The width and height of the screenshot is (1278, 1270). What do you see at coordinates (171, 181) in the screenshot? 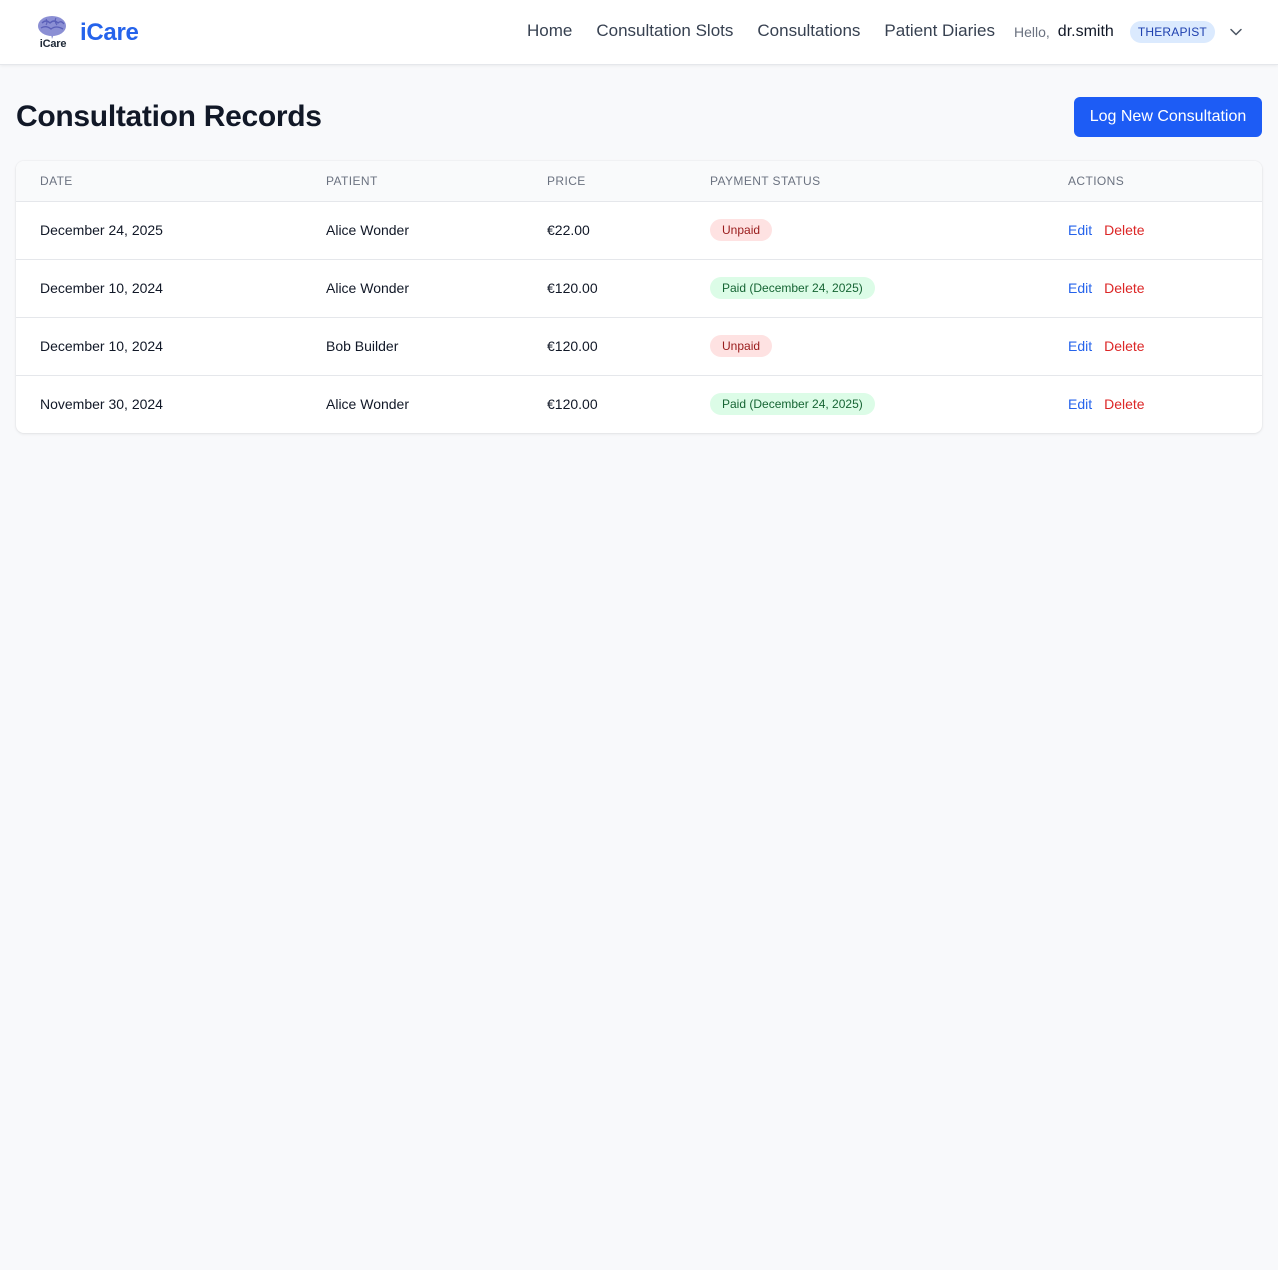
I see `column-header-date: Date` at bounding box center [171, 181].